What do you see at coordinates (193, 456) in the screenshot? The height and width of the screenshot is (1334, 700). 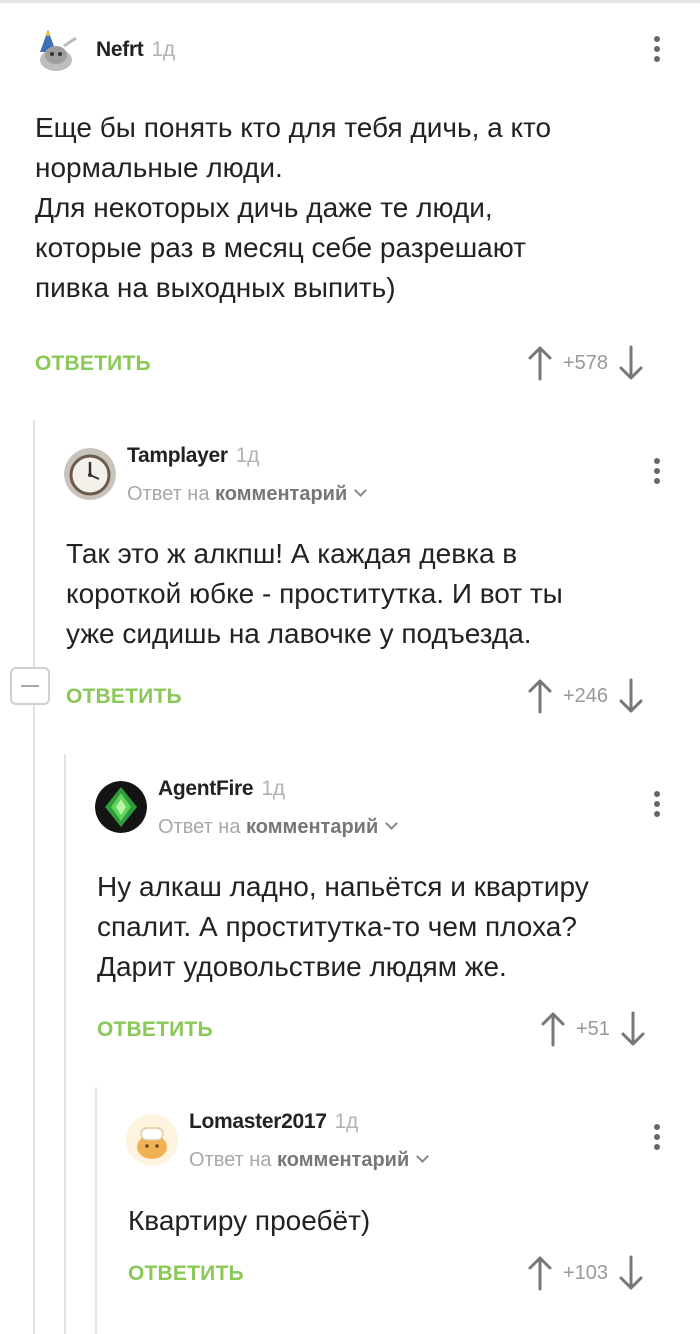 I see `author-name: Tamplayer 1д` at bounding box center [193, 456].